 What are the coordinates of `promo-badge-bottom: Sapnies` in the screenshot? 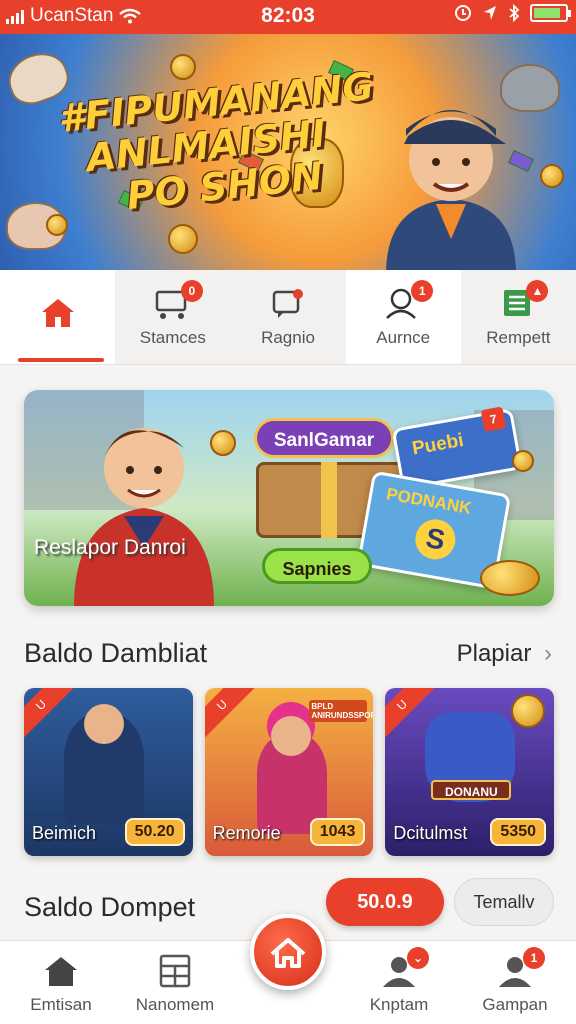 It's located at (317, 566).